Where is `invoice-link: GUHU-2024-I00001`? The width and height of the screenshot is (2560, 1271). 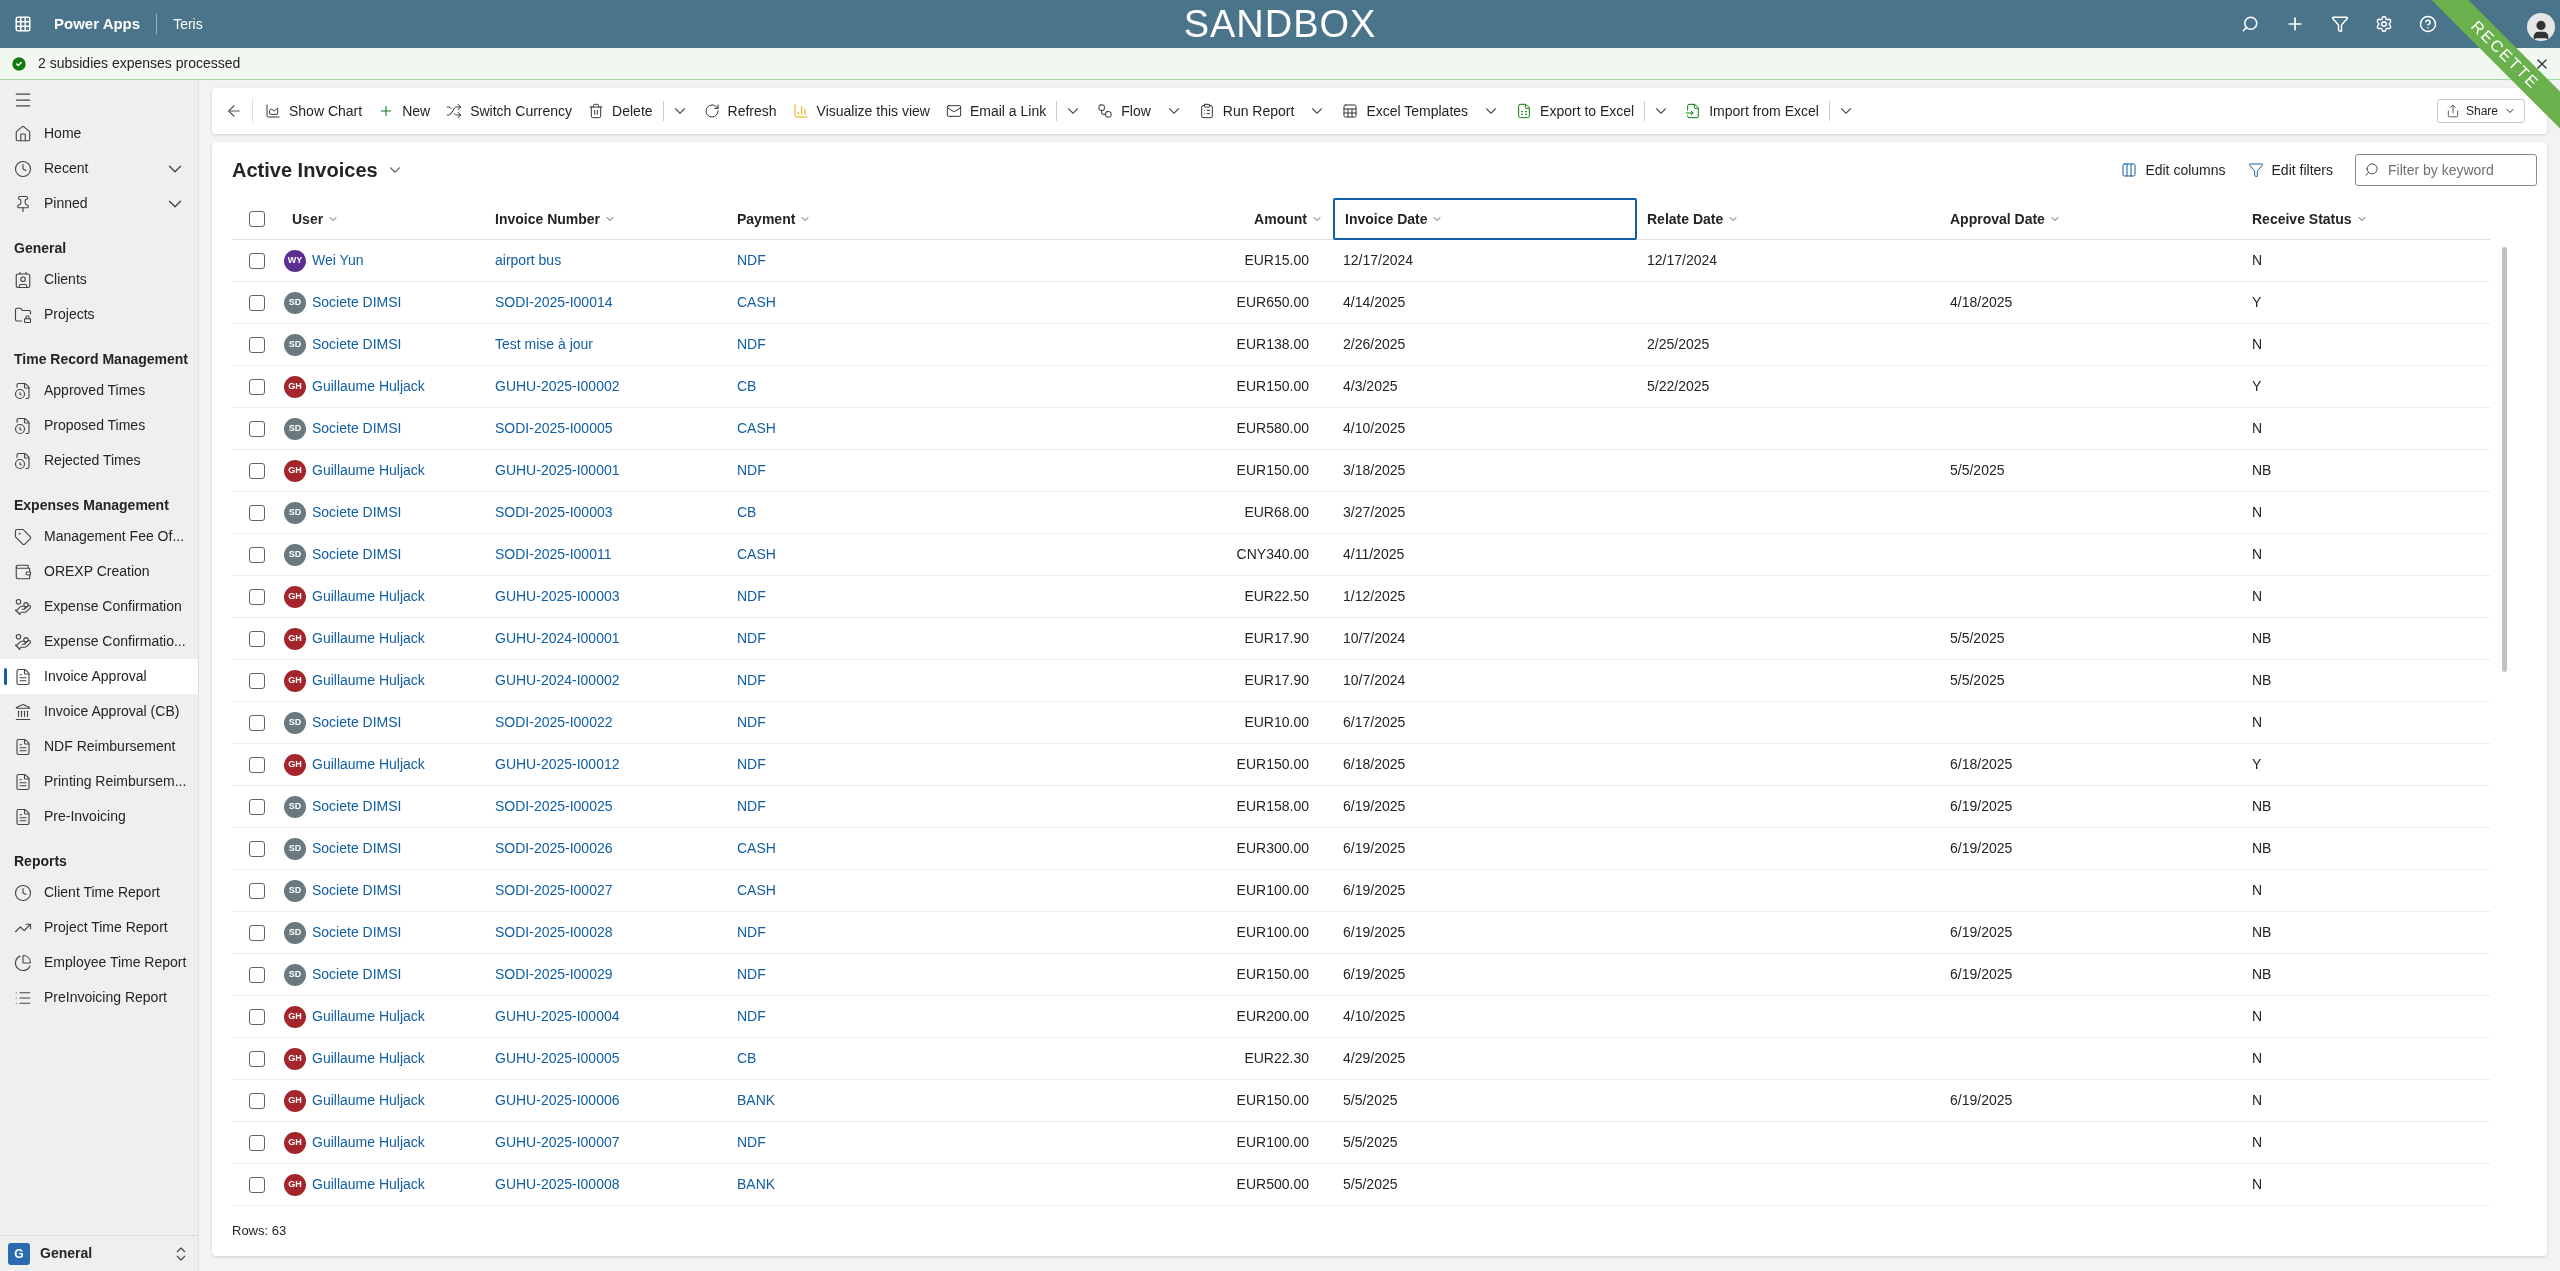 invoice-link: GUHU-2024-I00001 is located at coordinates (557, 638).